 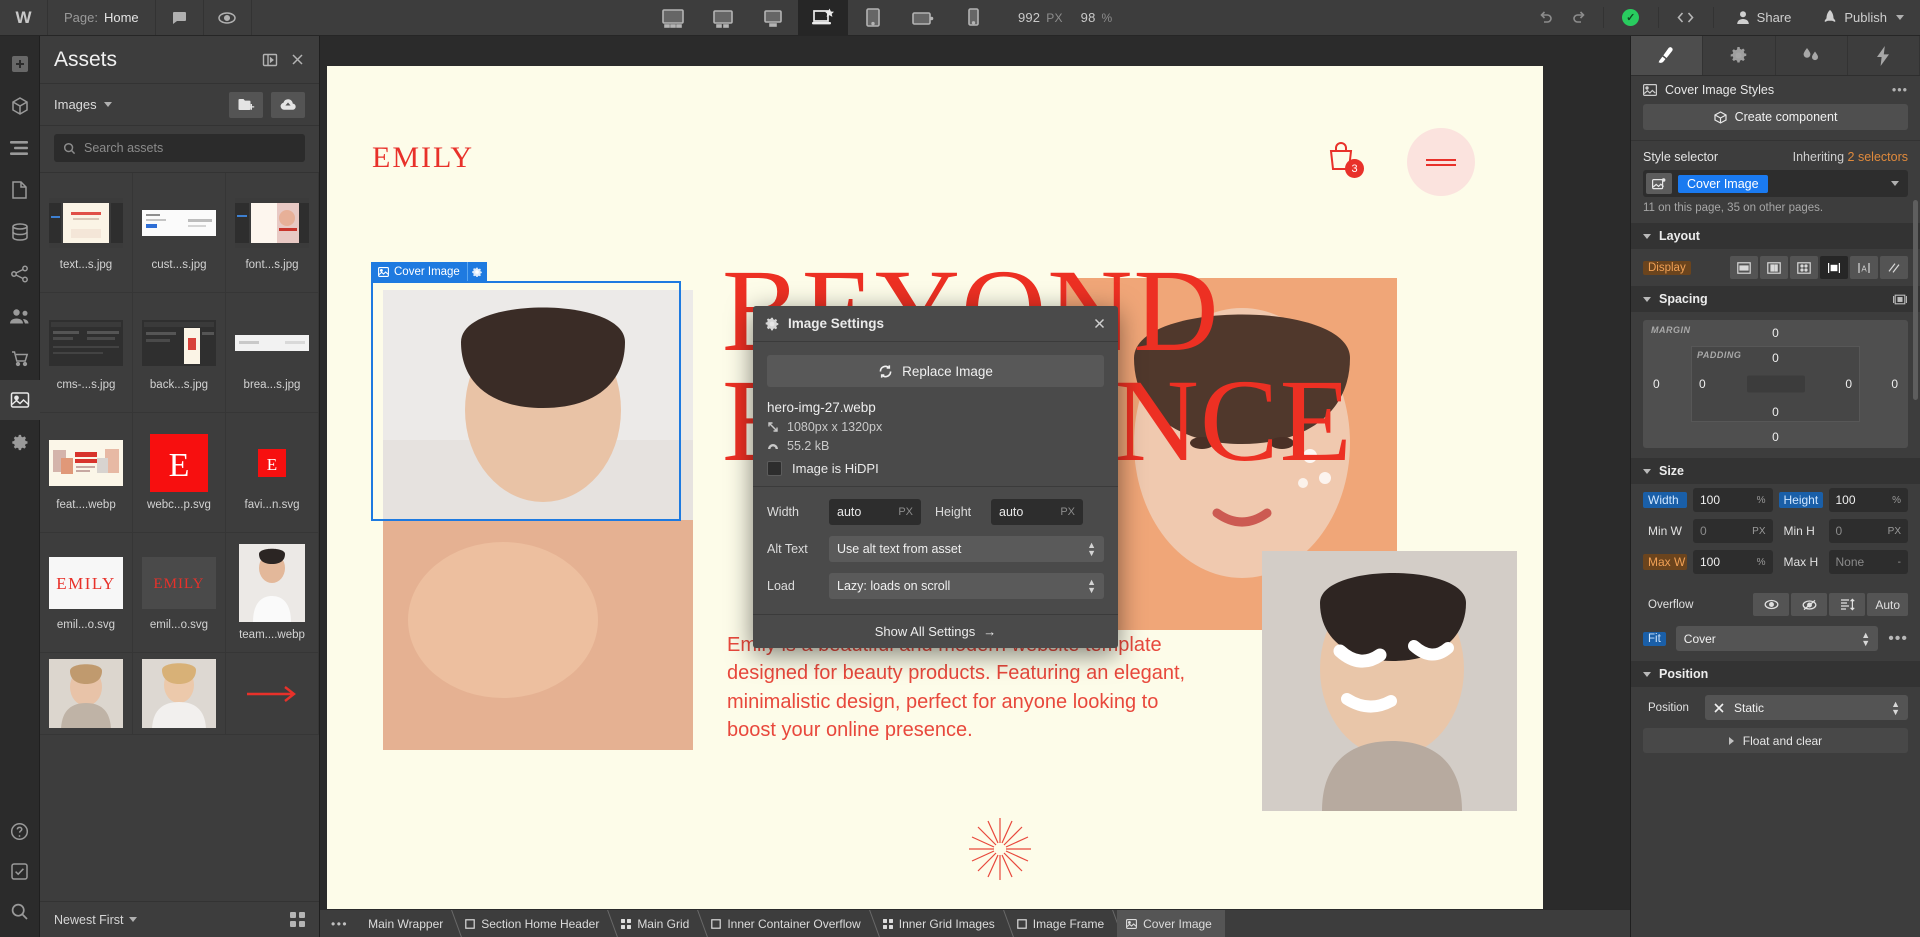 I want to click on breadcrumb-item-main-grid: Main Grid, so click(x=657, y=923).